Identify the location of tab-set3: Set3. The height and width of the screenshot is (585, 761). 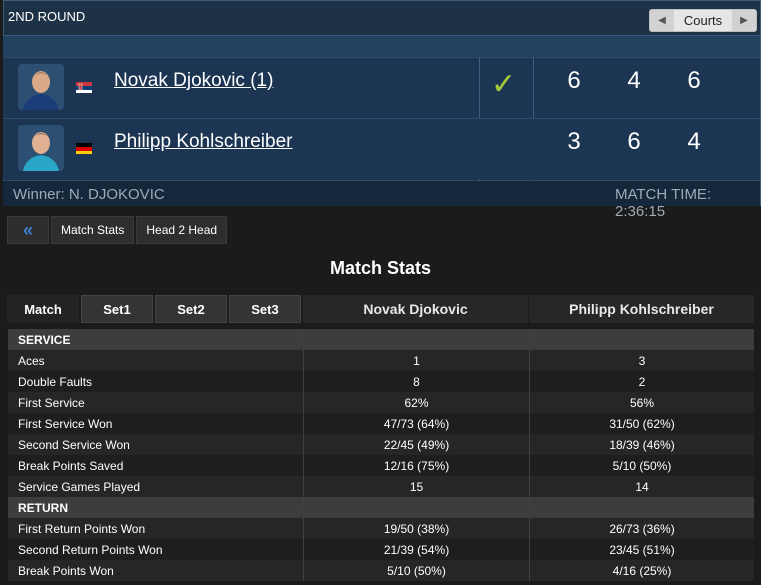
(265, 309).